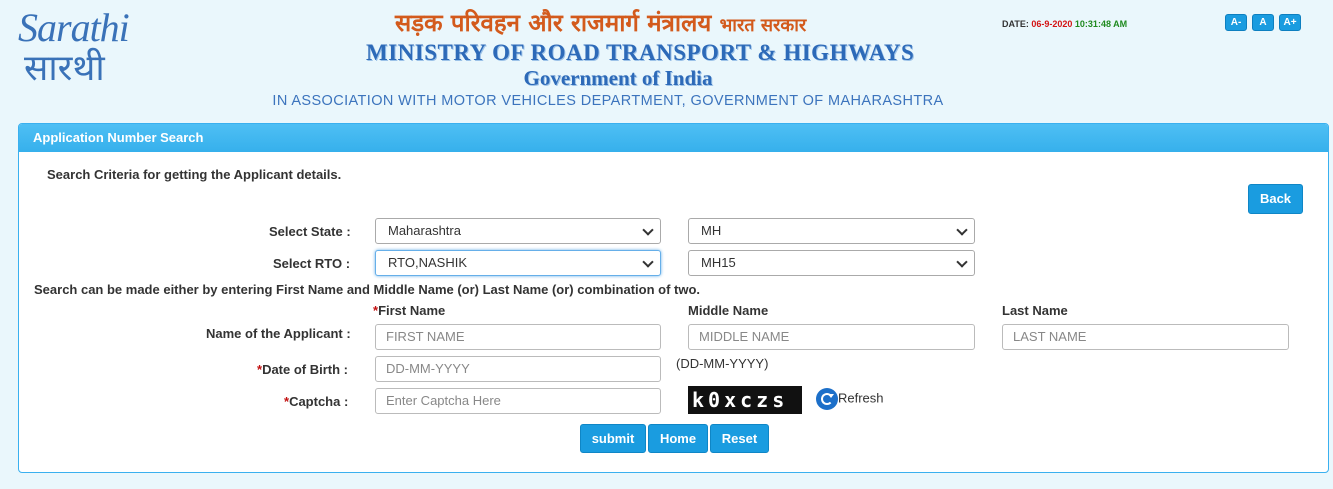 The height and width of the screenshot is (489, 1333). I want to click on captcha-input: Enter Captcha Here, so click(518, 401).